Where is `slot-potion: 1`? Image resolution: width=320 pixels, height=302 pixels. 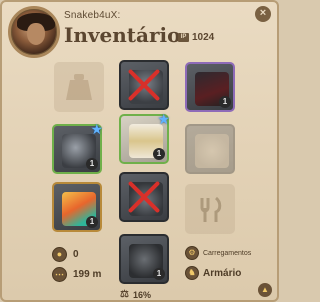 slot-potion: 1 is located at coordinates (77, 207).